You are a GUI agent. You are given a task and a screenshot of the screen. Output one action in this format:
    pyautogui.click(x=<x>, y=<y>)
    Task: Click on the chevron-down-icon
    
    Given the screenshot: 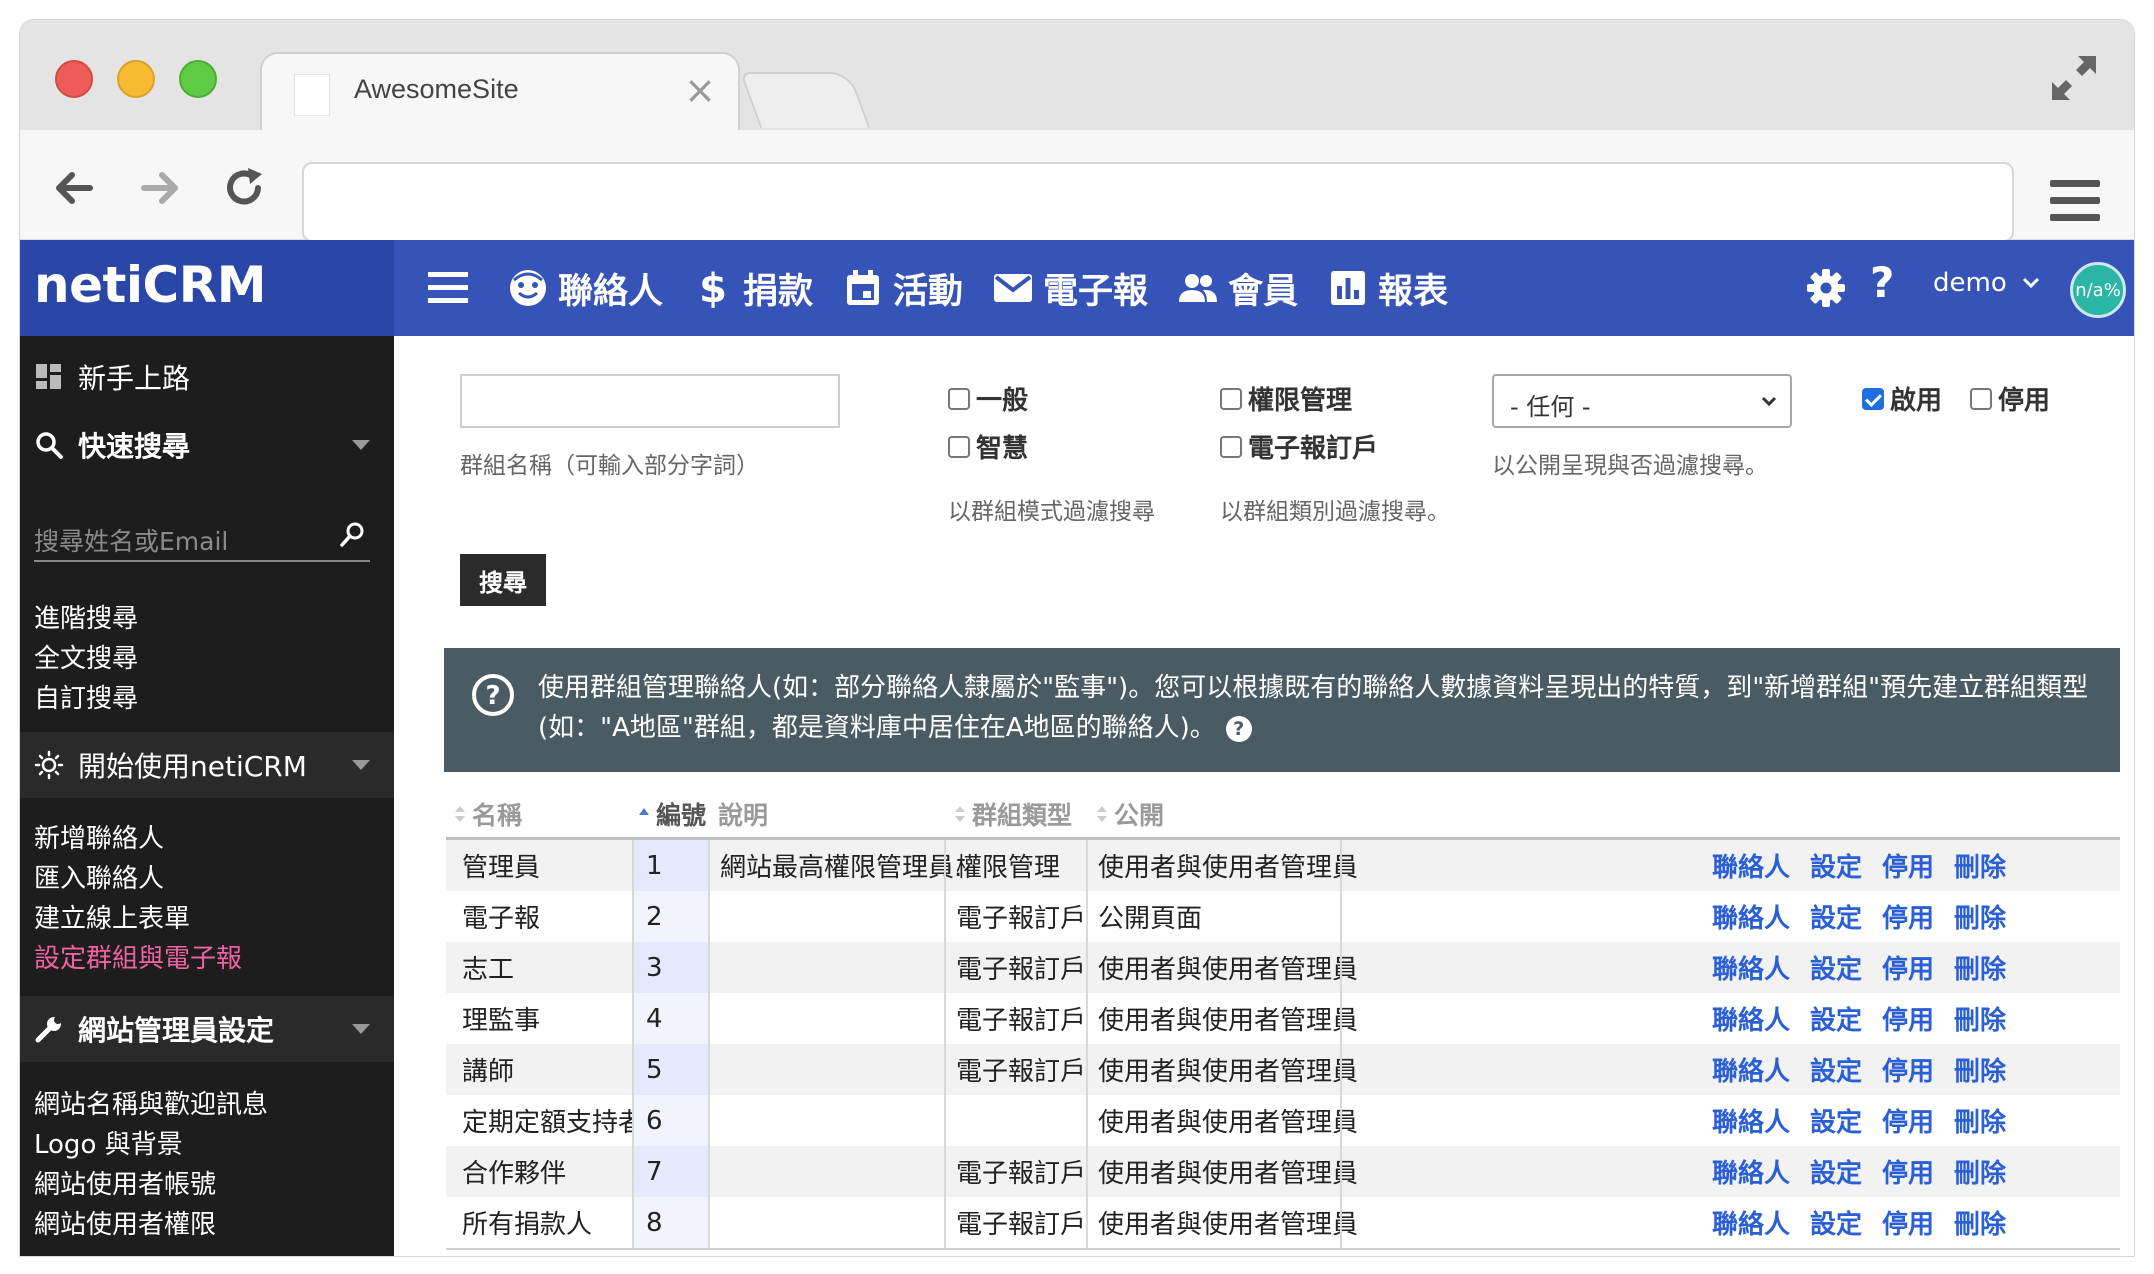 What is the action you would take?
    pyautogui.click(x=1769, y=401)
    